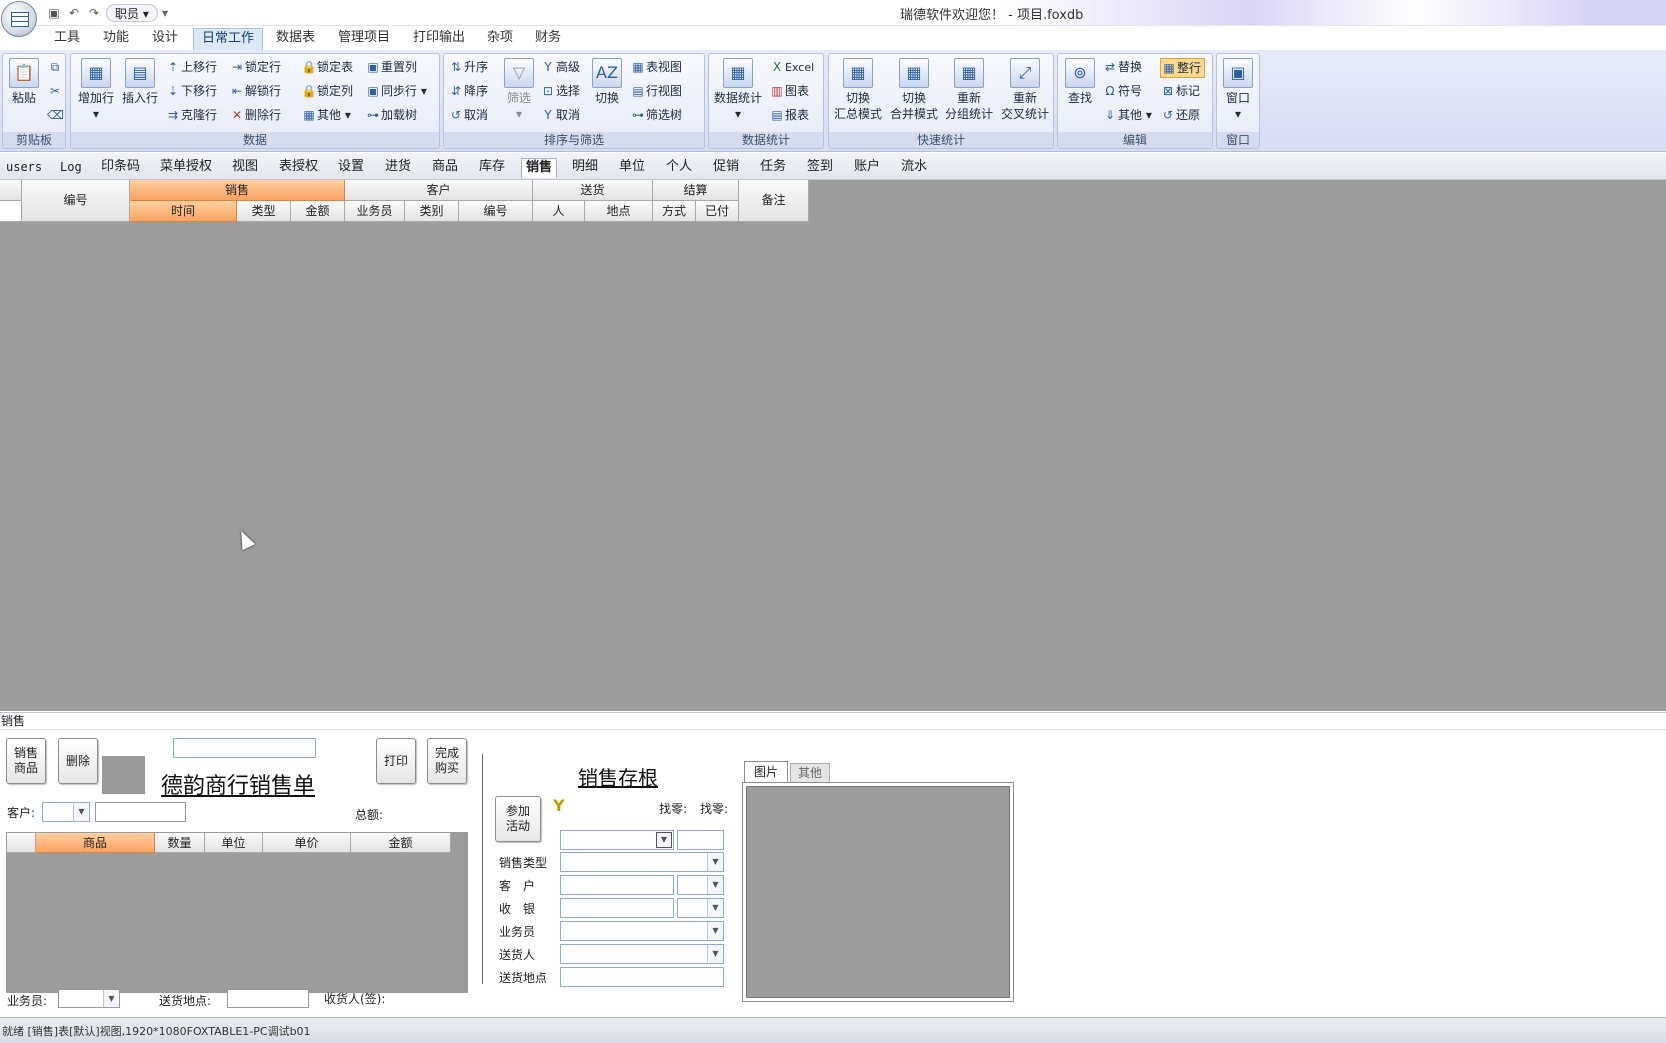 The width and height of the screenshot is (1666, 1043). What do you see at coordinates (445, 168) in the screenshot?
I see `table-tab-products: 商品` at bounding box center [445, 168].